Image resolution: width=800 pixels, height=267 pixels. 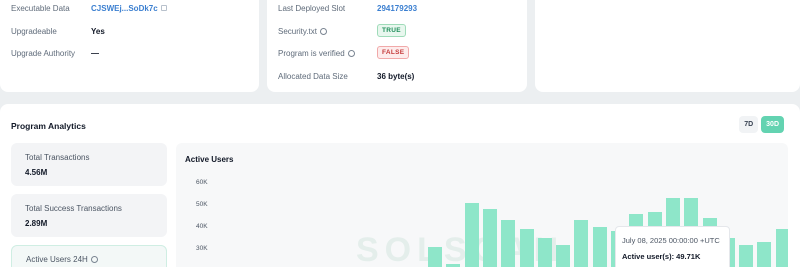 I want to click on program-verified-badge: FALSE, so click(x=393, y=52).